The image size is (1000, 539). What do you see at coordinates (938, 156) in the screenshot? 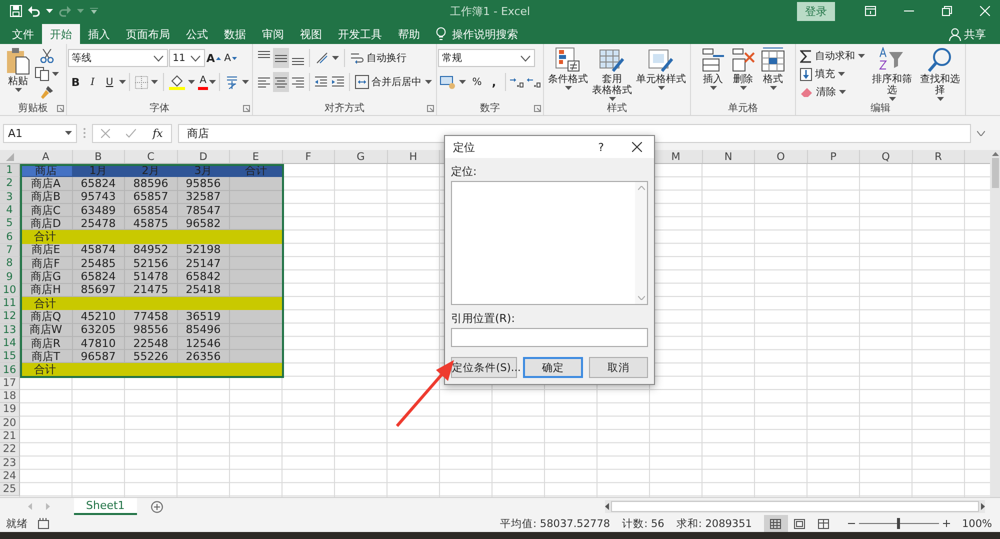
I see `column-header: R` at bounding box center [938, 156].